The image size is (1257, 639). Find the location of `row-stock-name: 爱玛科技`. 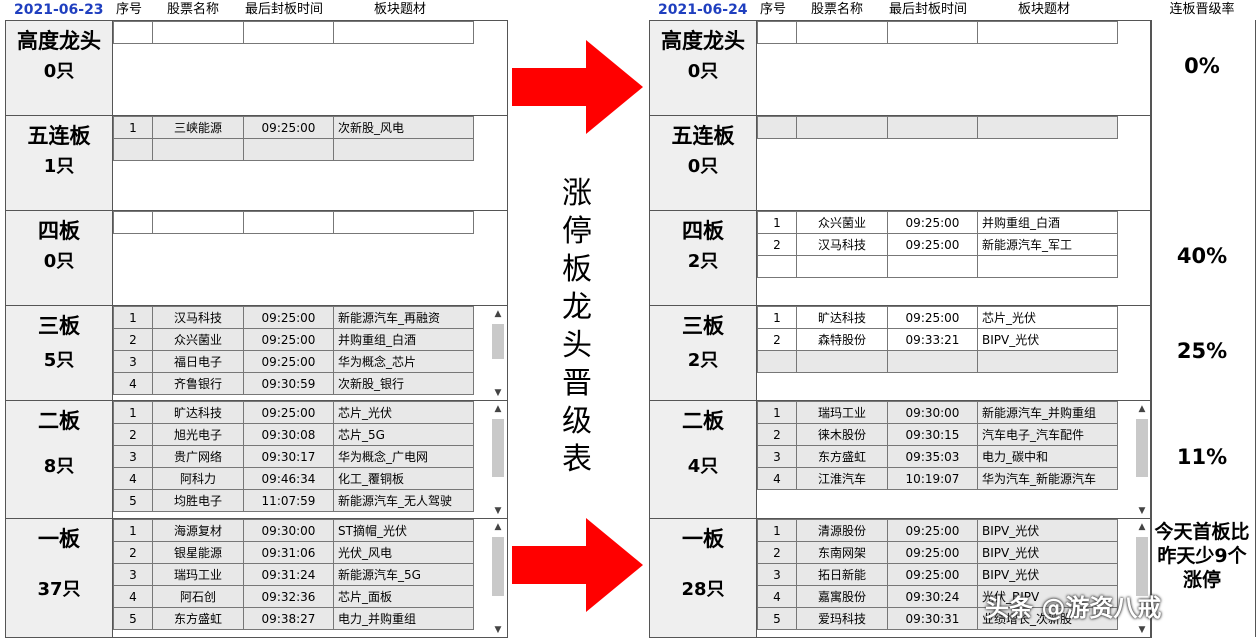

row-stock-name: 爱玛科技 is located at coordinates (842, 618).